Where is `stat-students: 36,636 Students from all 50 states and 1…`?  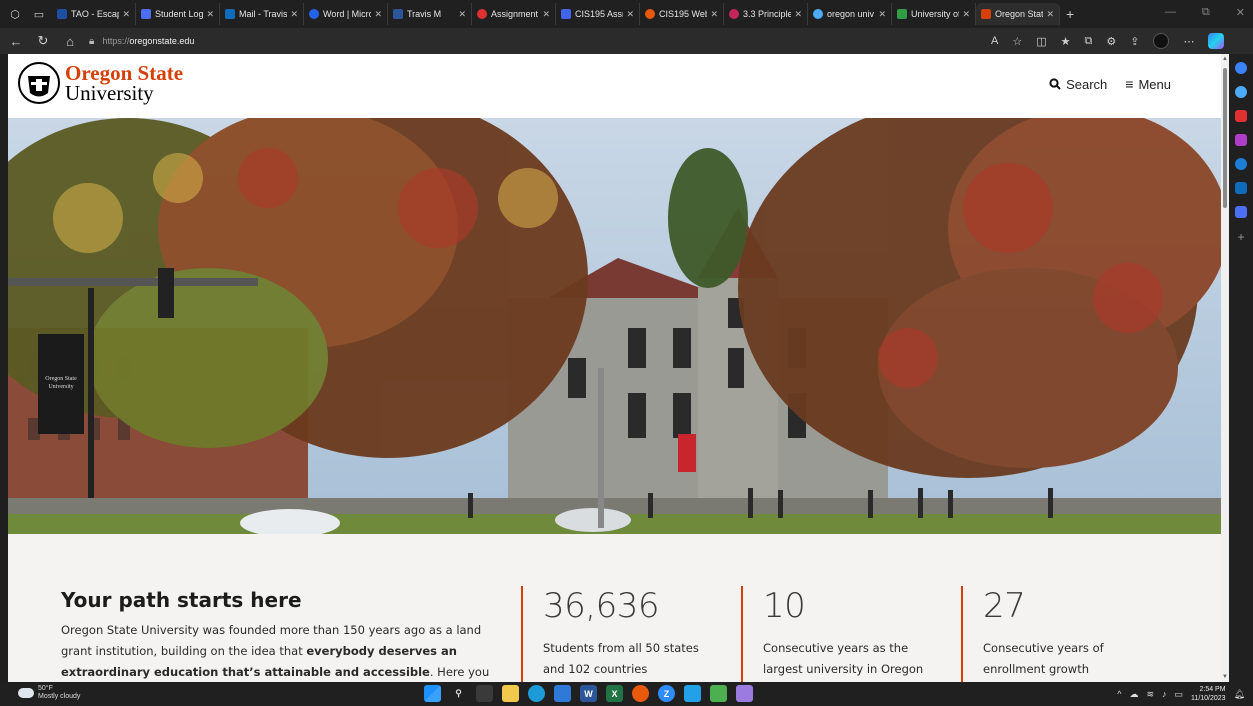 stat-students: 36,636 Students from all 50 states and 1… is located at coordinates (621, 634).